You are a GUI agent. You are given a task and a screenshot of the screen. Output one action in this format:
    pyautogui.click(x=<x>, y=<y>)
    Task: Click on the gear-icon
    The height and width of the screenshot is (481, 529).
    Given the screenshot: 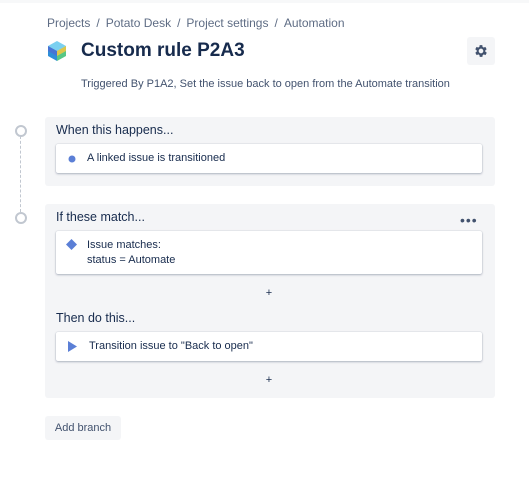 What is the action you would take?
    pyautogui.click(x=481, y=51)
    